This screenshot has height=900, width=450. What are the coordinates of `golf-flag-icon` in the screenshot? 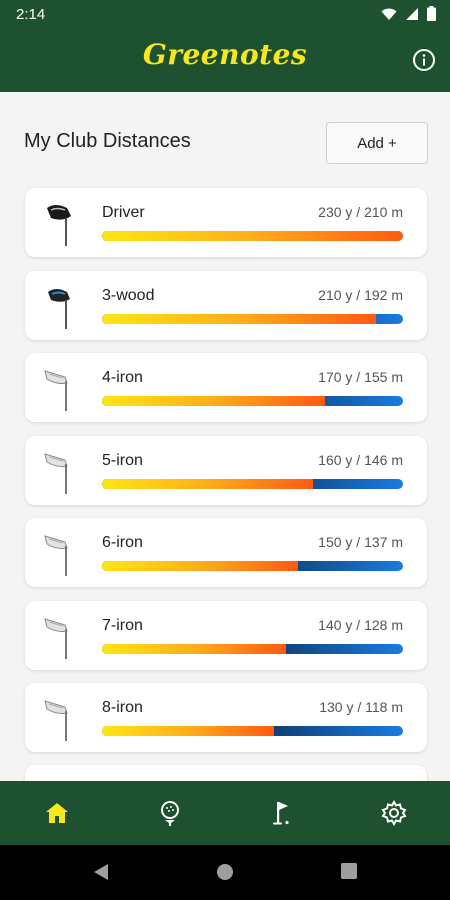 It's located at (282, 813).